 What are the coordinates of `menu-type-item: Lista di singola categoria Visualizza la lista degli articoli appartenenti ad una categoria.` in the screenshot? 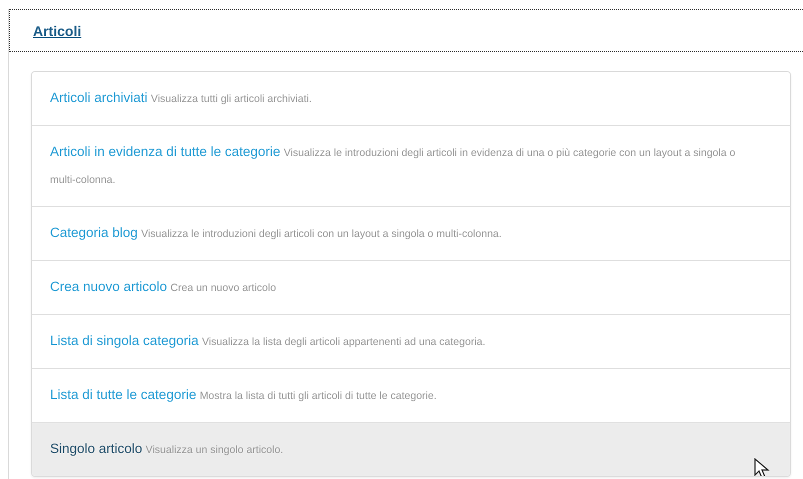 It's located at (411, 341).